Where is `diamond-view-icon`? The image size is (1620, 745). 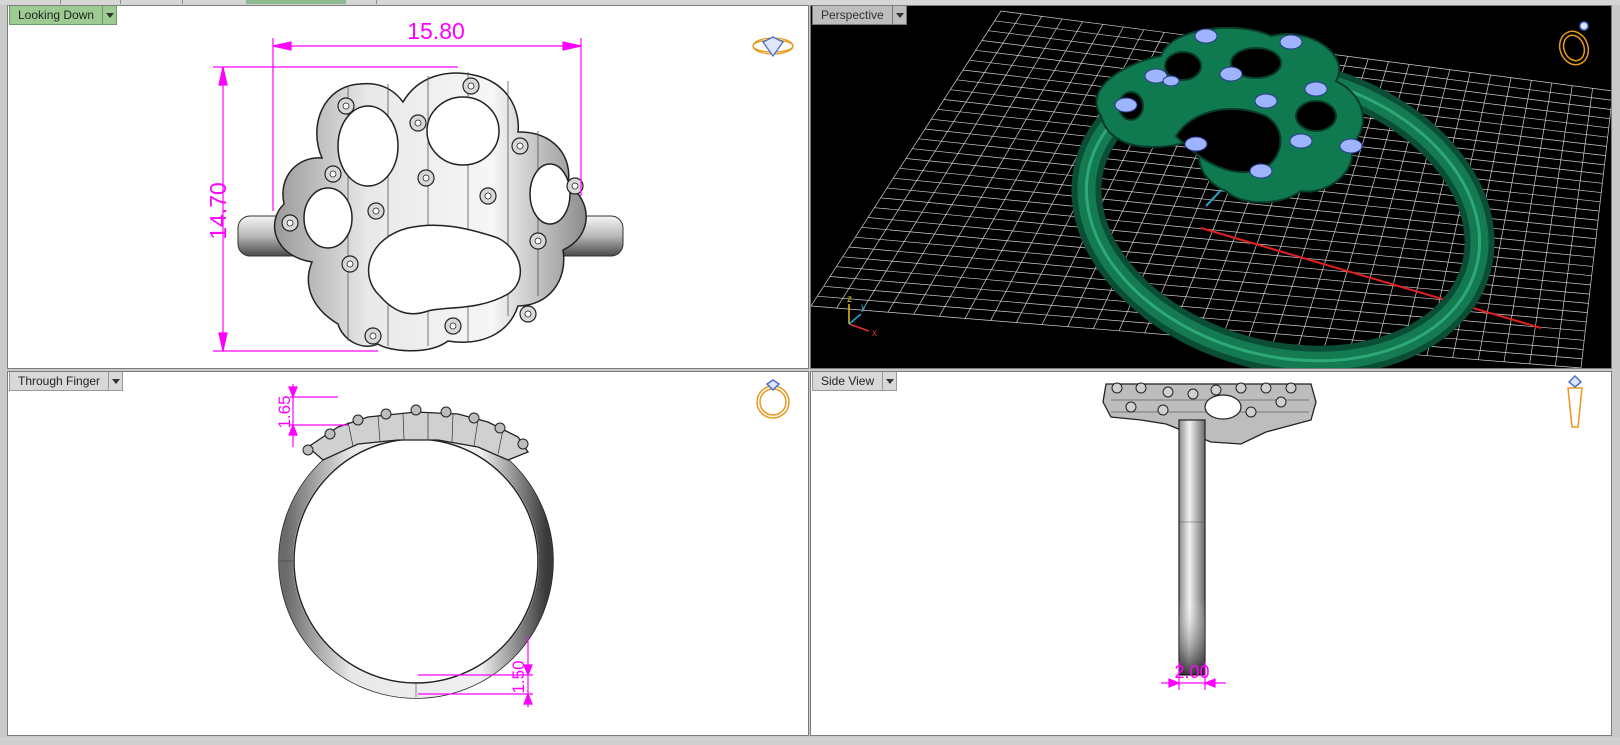
diamond-view-icon is located at coordinates (773, 47).